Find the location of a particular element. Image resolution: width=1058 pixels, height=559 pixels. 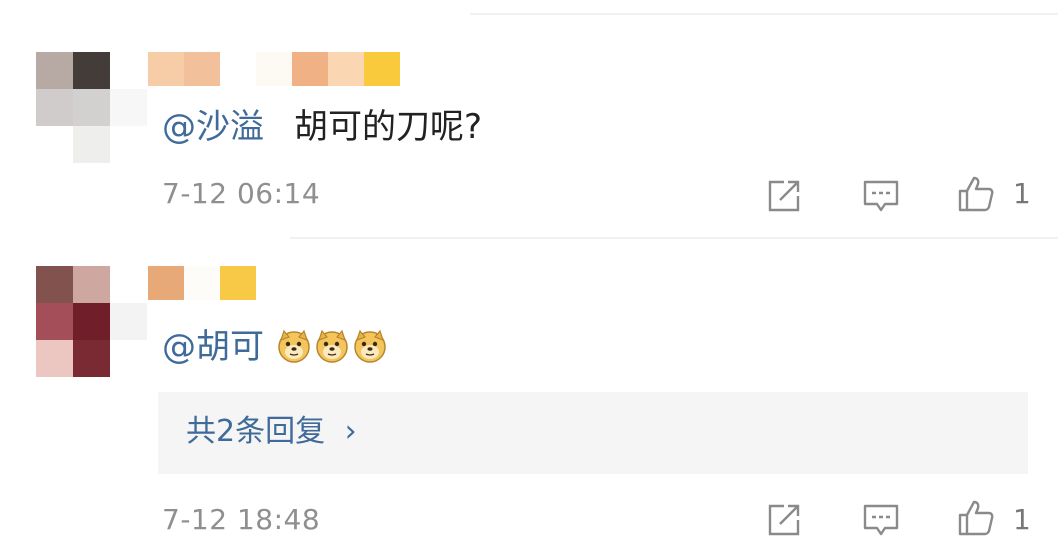

comment-text: @沙溢 胡可的刀呢? is located at coordinates (322, 127).